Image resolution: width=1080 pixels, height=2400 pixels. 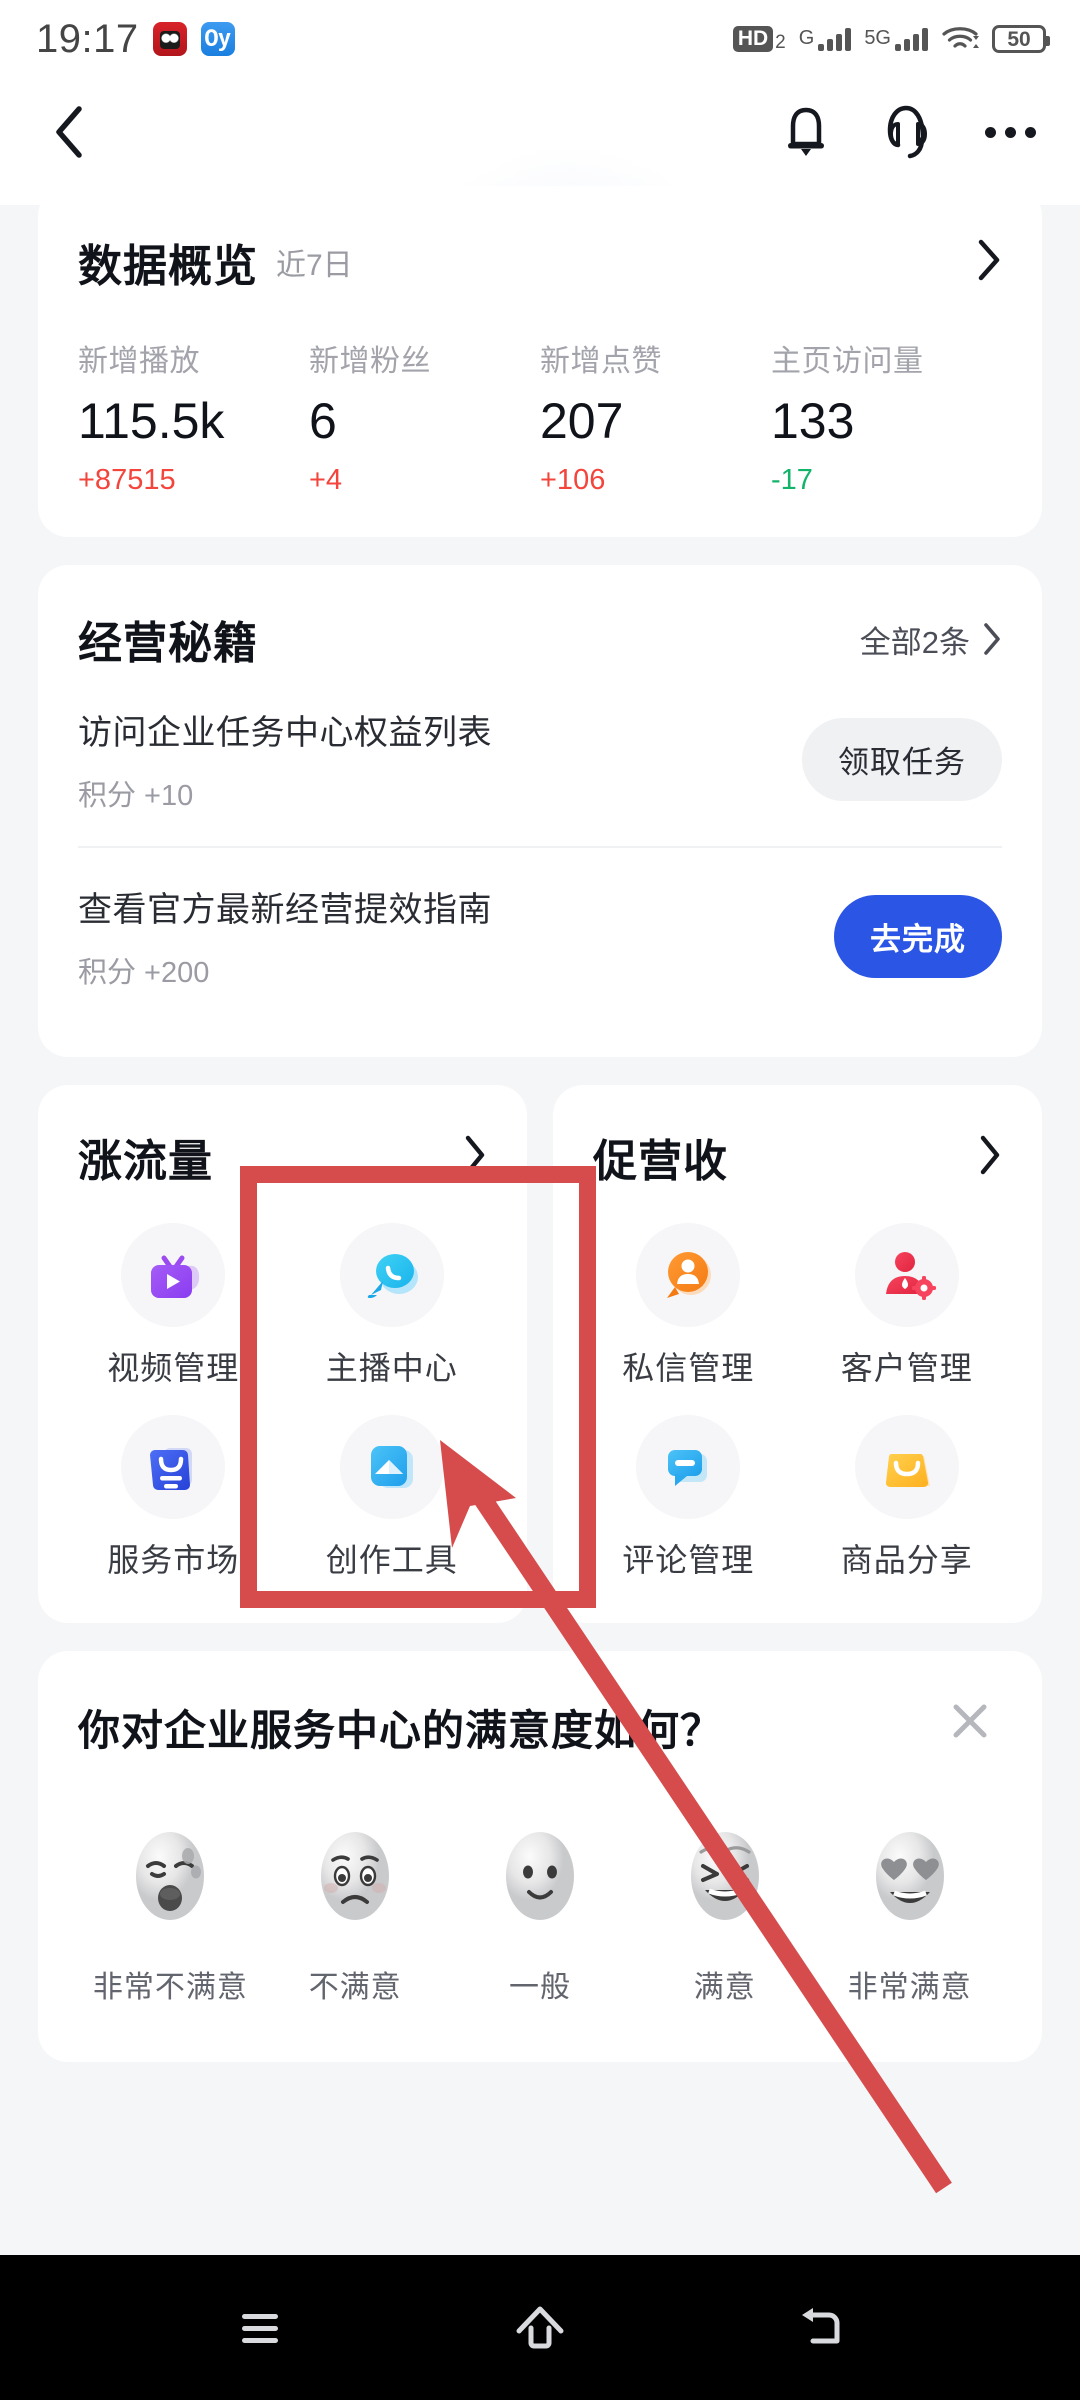 What do you see at coordinates (539, 1987) in the screenshot?
I see `survey-option-label: 一般` at bounding box center [539, 1987].